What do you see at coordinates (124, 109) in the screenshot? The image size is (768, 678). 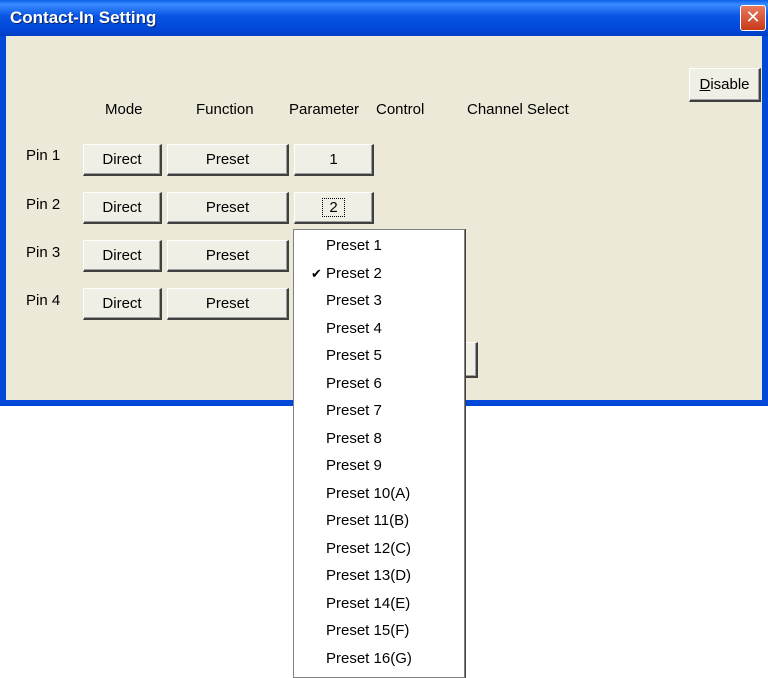 I see `header-mode: Mode` at bounding box center [124, 109].